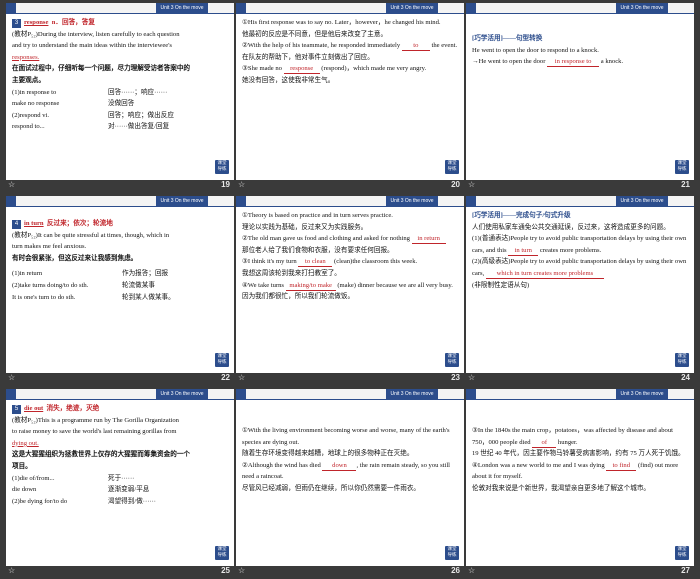 Image resolution: width=700 pixels, height=579 pixels. What do you see at coordinates (50, 285) in the screenshot?
I see `phrase: (2)take turns doing/to do sth.` at bounding box center [50, 285].